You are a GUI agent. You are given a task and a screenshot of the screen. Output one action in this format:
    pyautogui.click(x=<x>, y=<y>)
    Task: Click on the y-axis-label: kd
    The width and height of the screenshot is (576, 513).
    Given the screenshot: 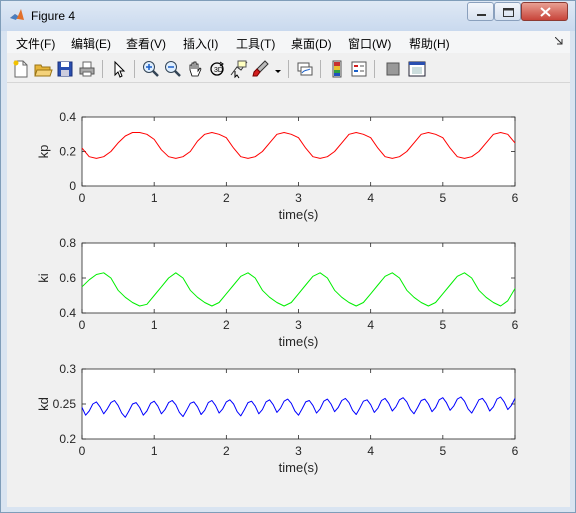 What is the action you would take?
    pyautogui.click(x=43, y=404)
    